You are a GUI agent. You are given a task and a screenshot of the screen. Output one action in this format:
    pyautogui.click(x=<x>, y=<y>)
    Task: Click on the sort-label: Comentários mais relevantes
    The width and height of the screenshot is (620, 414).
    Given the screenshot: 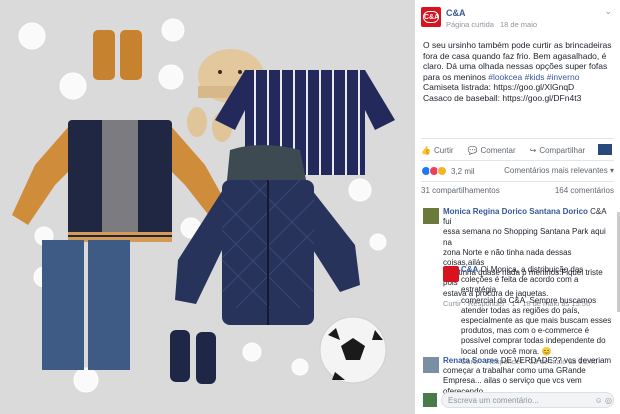 What is the action you would take?
    pyautogui.click(x=556, y=170)
    